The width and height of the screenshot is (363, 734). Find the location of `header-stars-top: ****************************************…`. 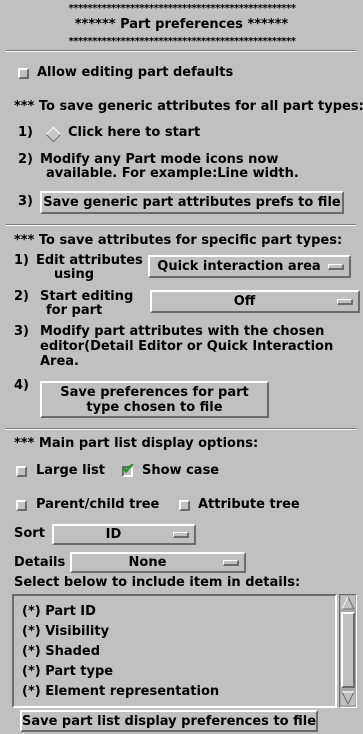

header-stars-top: ****************************************… is located at coordinates (182, 9).